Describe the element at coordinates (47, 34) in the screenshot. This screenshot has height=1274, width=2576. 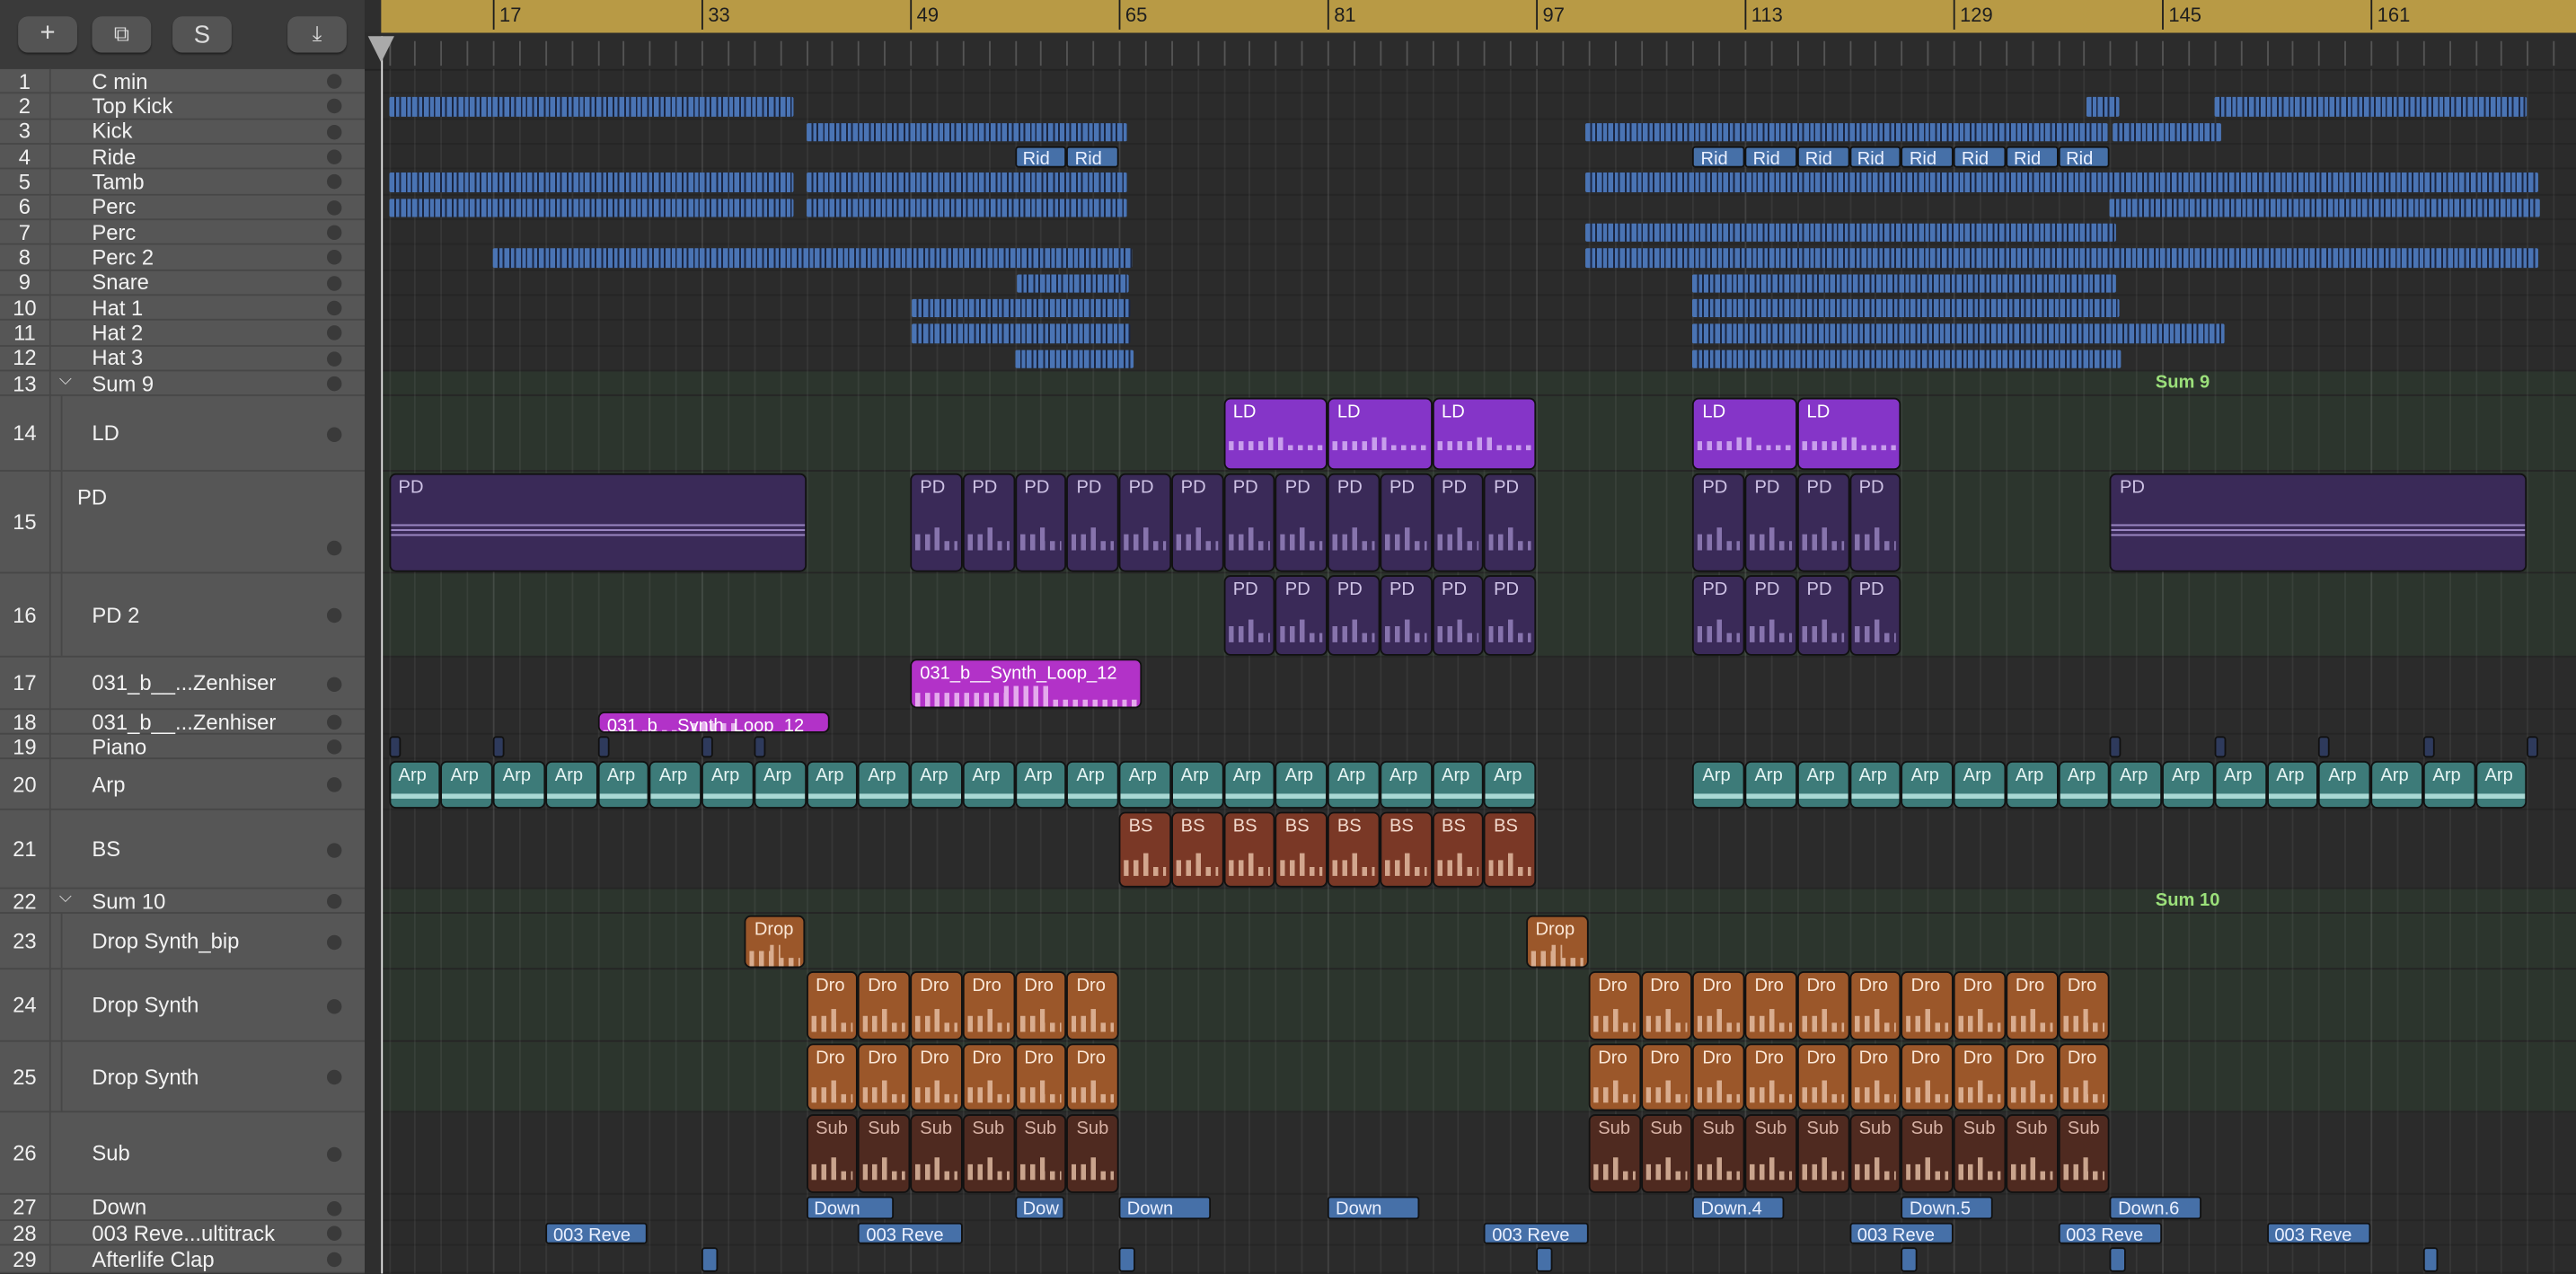
I see `add-track-button: +` at that location.